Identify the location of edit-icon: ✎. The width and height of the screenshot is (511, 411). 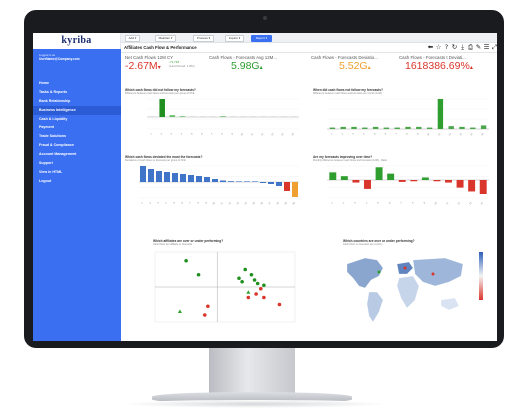
(478, 47).